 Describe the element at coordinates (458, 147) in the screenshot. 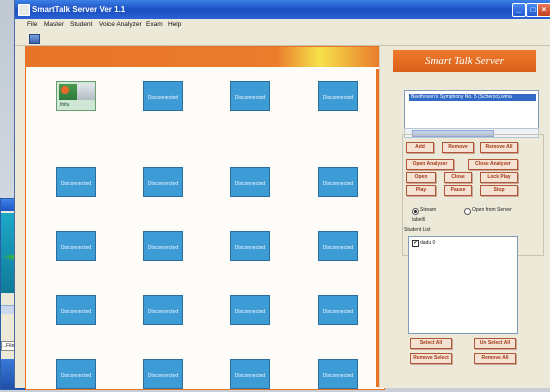

I see `remove-button: Remove` at that location.